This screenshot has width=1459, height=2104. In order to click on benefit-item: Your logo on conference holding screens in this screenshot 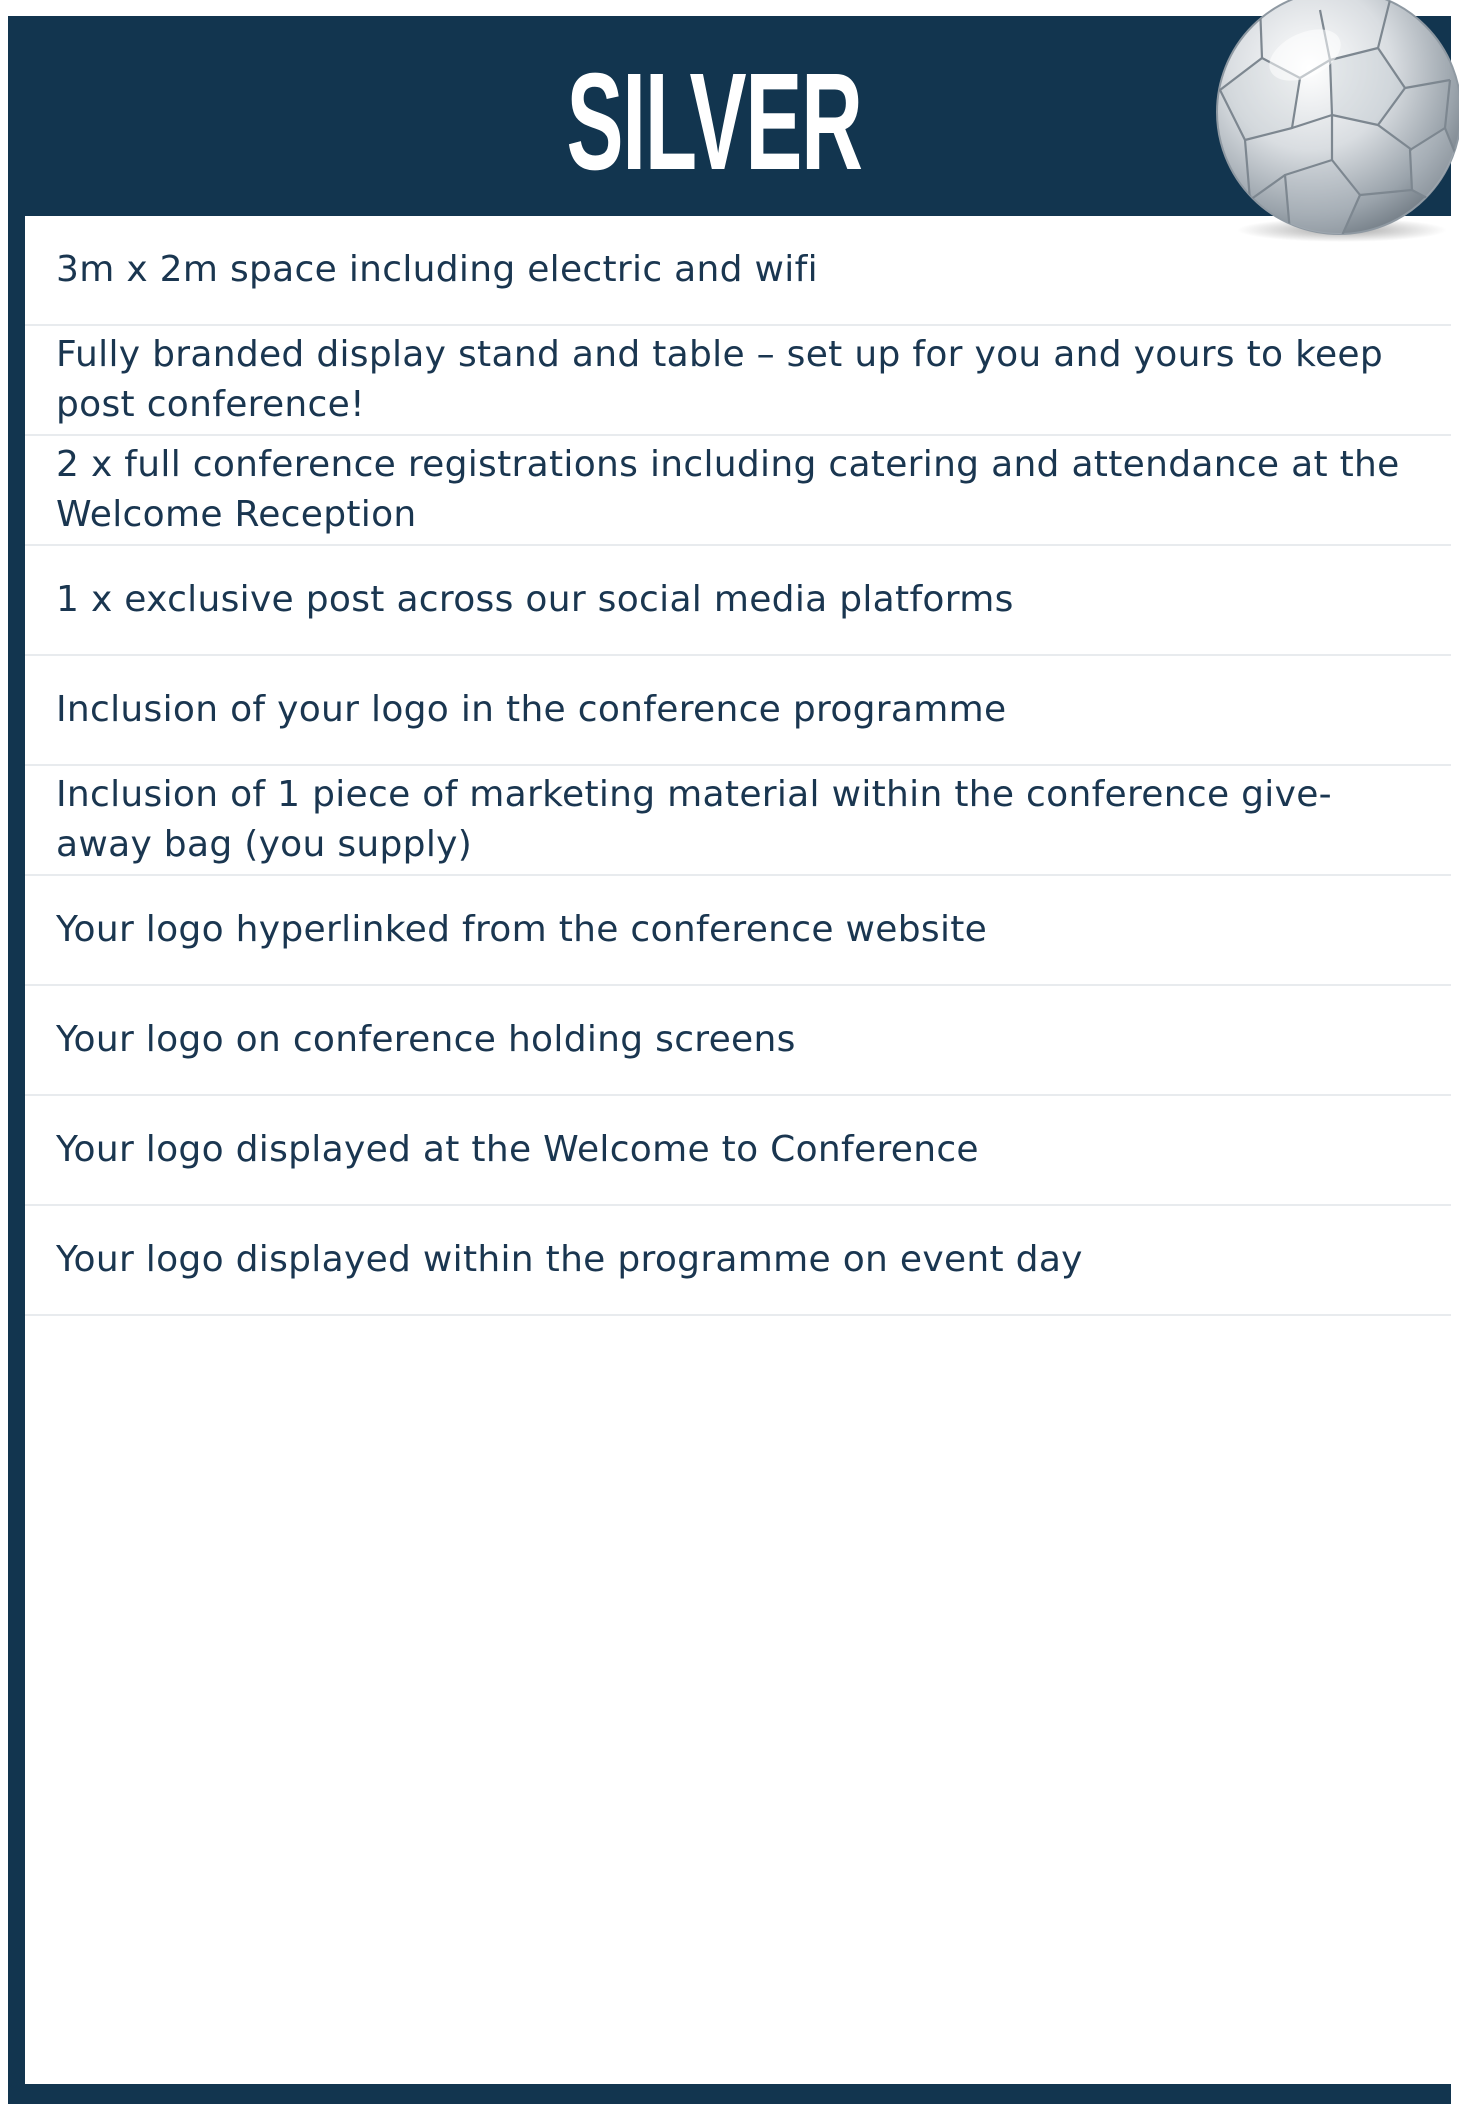, I will do `click(738, 1041)`.